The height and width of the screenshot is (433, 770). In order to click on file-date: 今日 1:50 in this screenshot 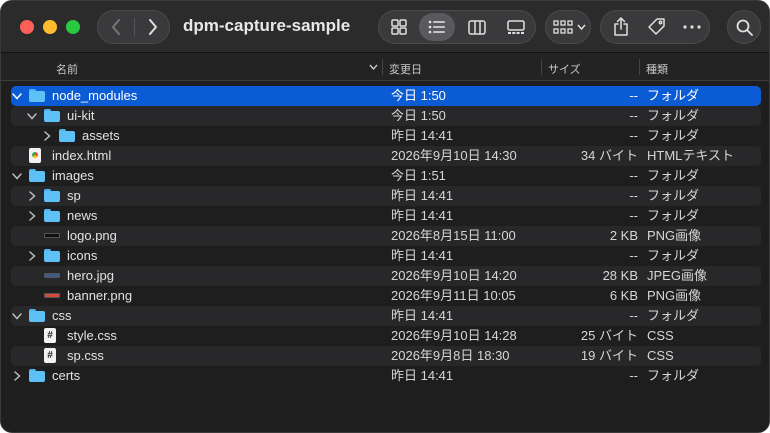, I will do `click(418, 115)`.